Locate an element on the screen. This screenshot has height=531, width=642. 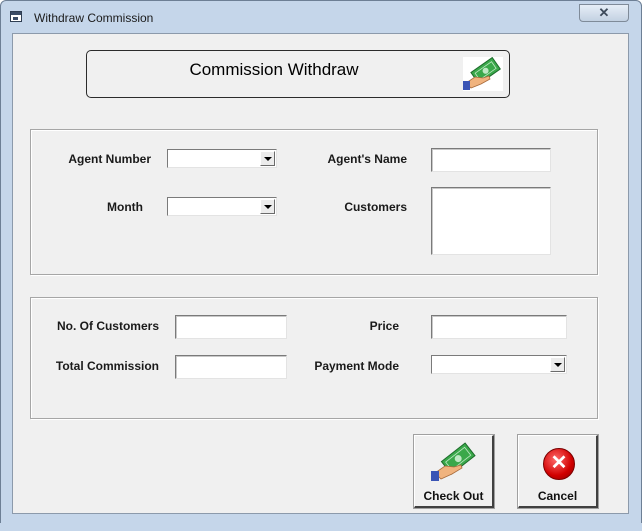
cancel-button: ✕ Cancel is located at coordinates (558, 471).